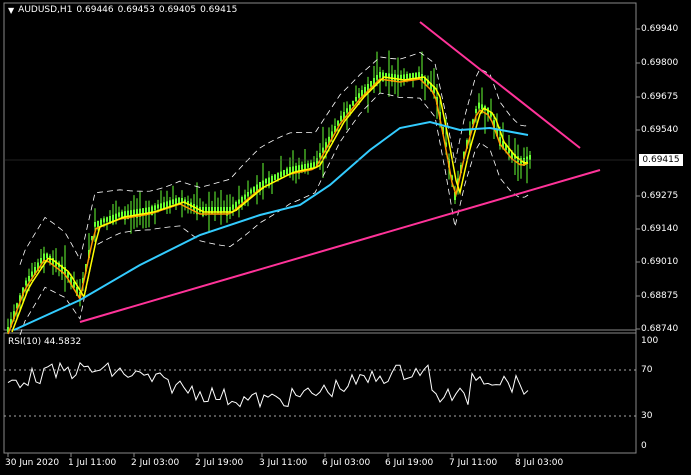  Describe the element at coordinates (660, 97) in the screenshot. I see `price-label: 0.69675` at that location.